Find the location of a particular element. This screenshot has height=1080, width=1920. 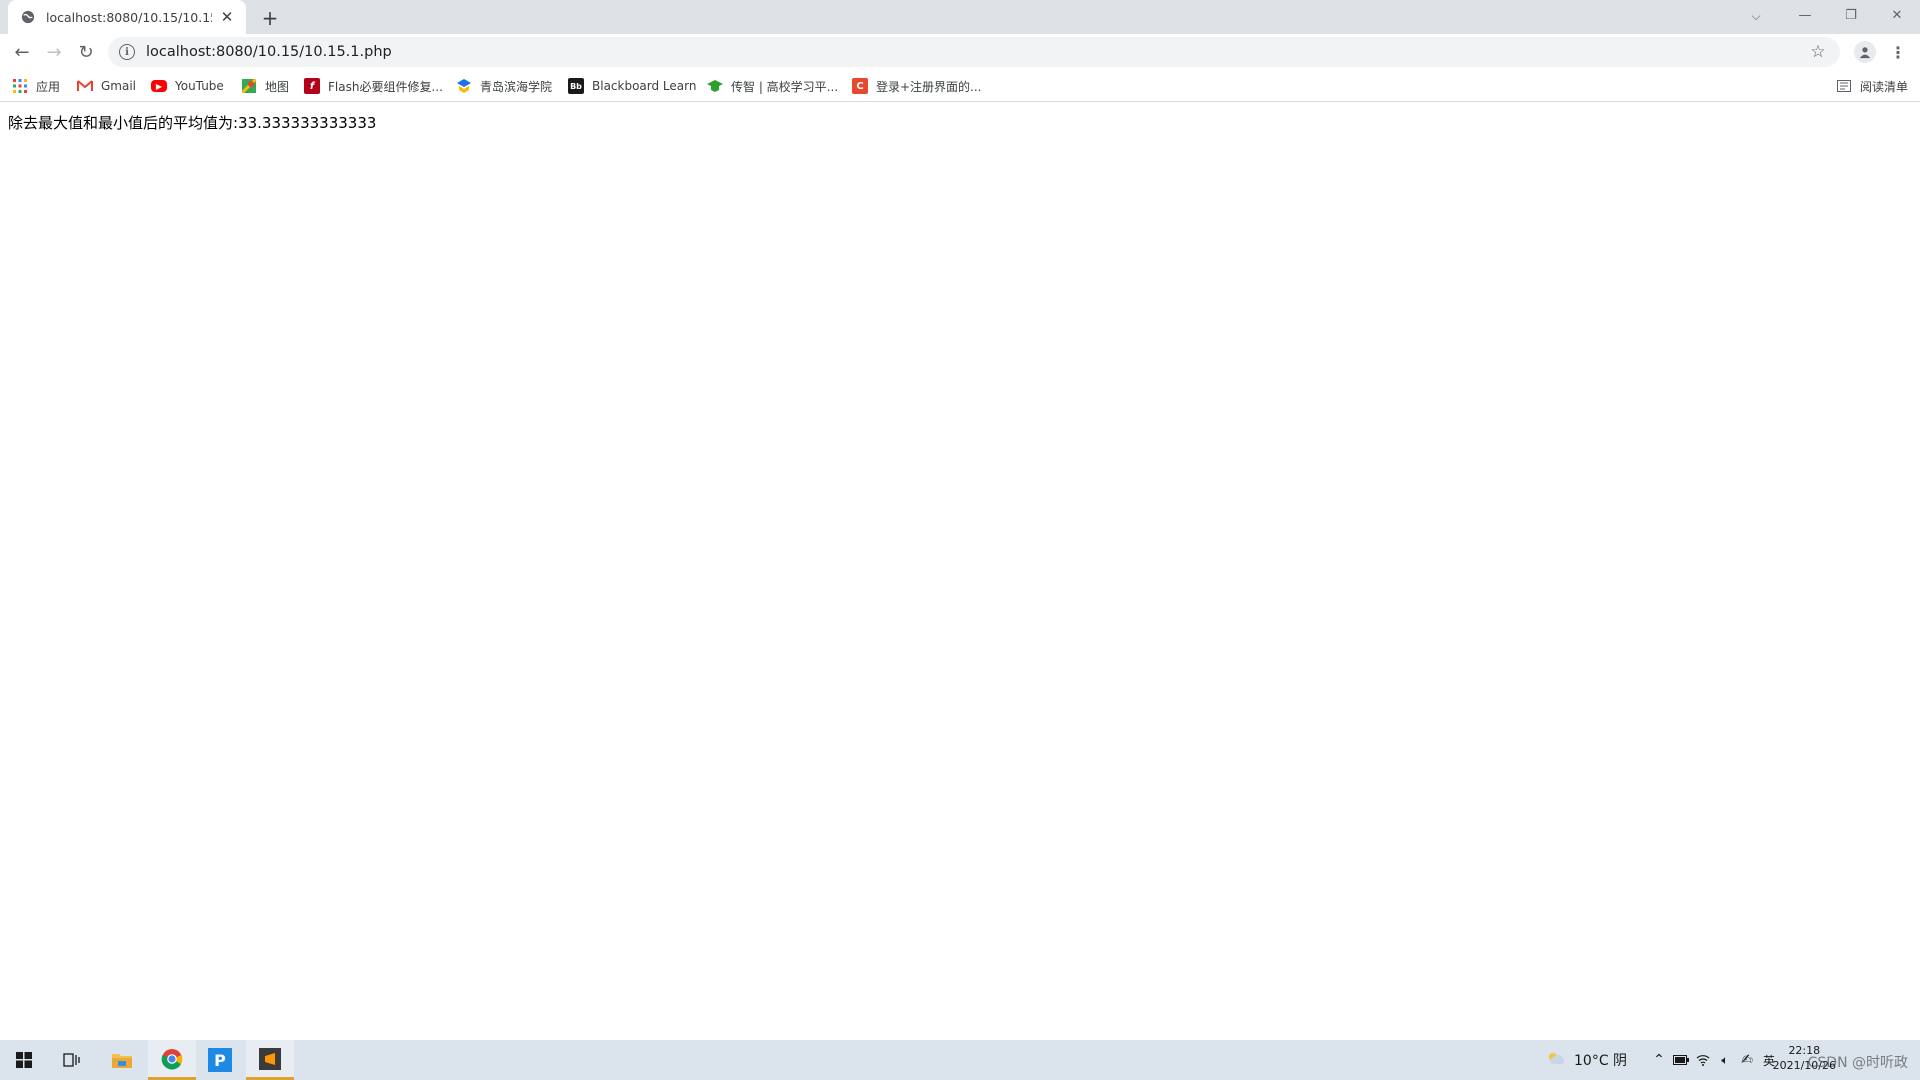

new-tab-button: + is located at coordinates (270, 18).